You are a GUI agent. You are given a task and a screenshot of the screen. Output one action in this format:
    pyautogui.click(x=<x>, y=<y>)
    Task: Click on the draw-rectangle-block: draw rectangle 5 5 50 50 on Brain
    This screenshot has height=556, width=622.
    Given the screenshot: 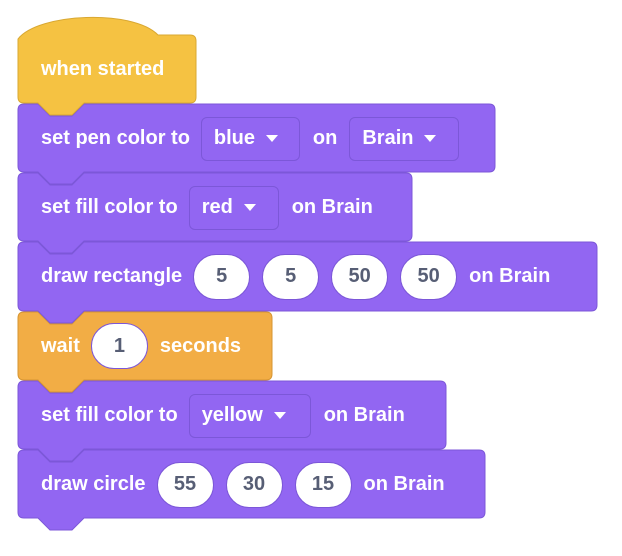 What is the action you would take?
    pyautogui.click(x=289, y=276)
    